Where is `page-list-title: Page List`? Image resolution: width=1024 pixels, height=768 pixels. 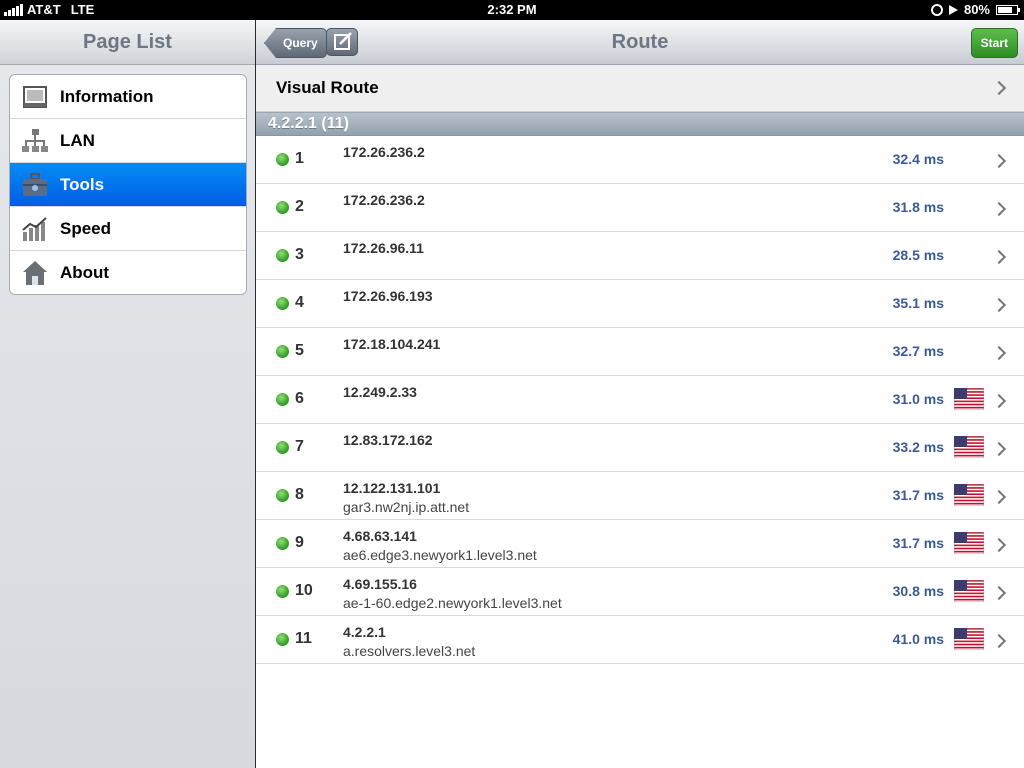
page-list-title: Page List is located at coordinates (127, 42).